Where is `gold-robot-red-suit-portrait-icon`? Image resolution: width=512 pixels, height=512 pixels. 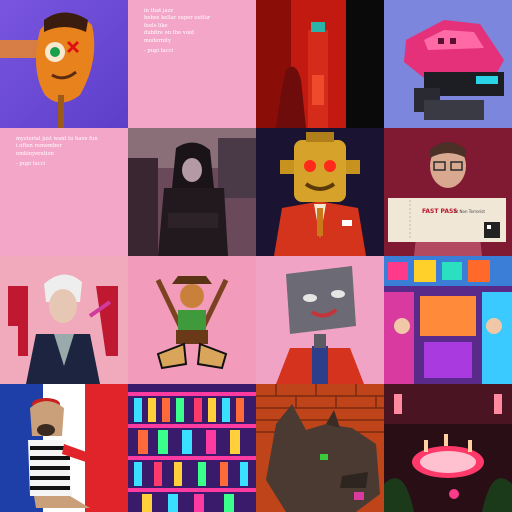
gold-robot-red-suit-portrait-icon is located at coordinates (320, 192).